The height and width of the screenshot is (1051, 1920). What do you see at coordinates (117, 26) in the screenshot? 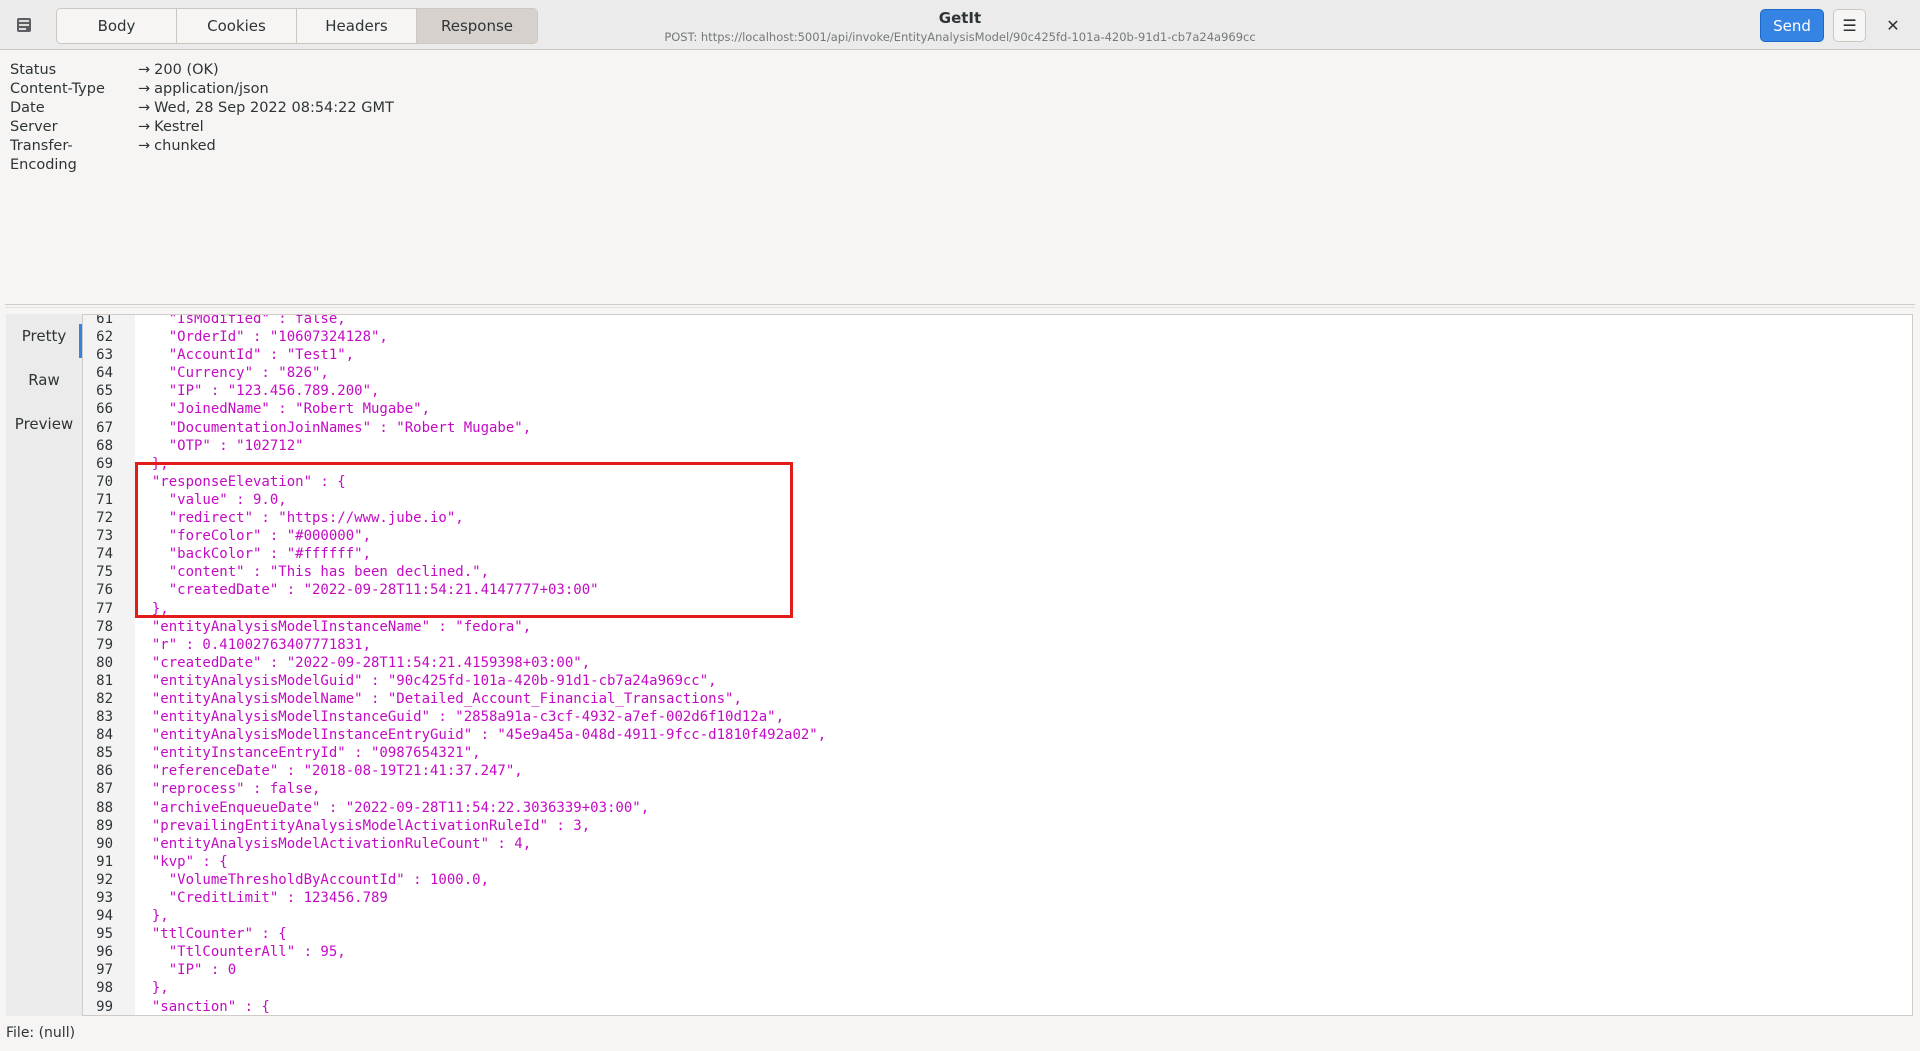
I see `tab-body: Body` at bounding box center [117, 26].